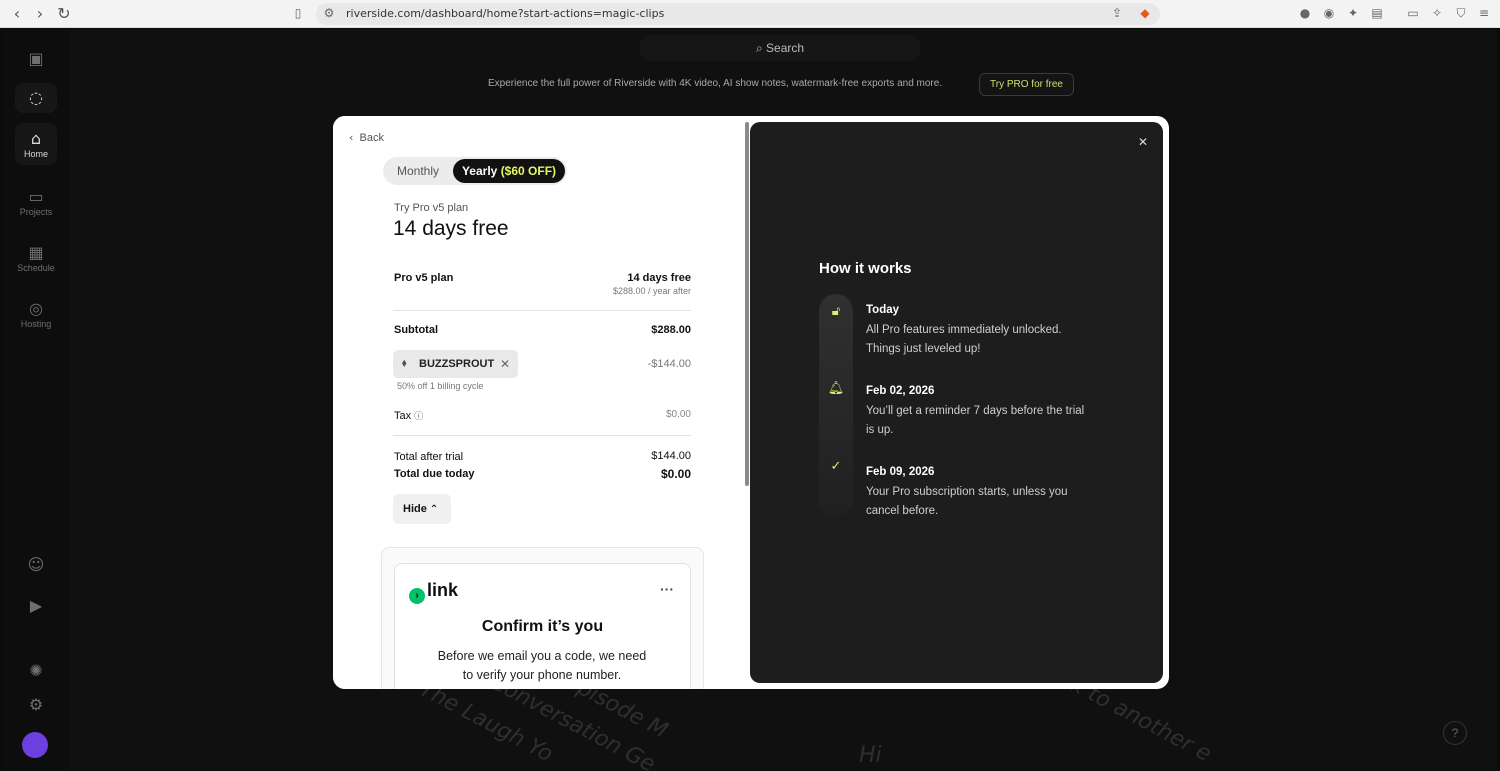 The width and height of the screenshot is (1500, 771). Describe the element at coordinates (900, 472) in the screenshot. I see `step-title: Feb 09, 2026` at that location.